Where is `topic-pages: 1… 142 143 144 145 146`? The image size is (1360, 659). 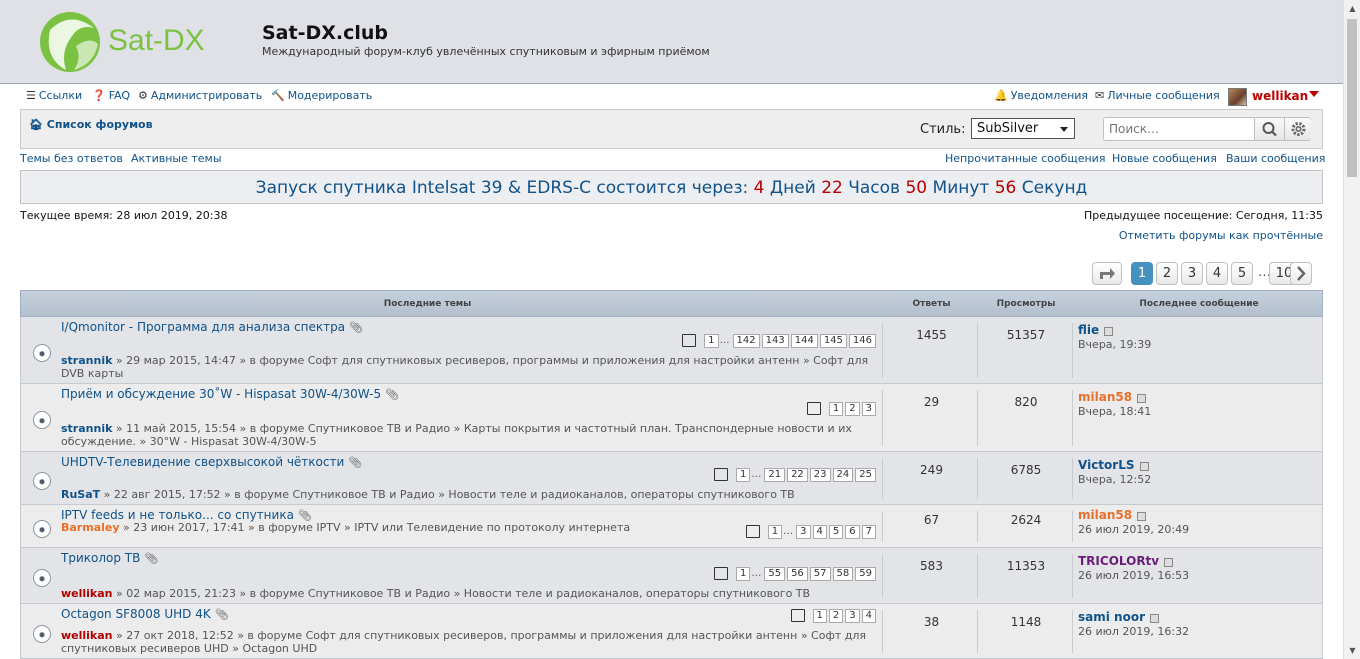
topic-pages: 1… 142 143 144 145 146 is located at coordinates (779, 341).